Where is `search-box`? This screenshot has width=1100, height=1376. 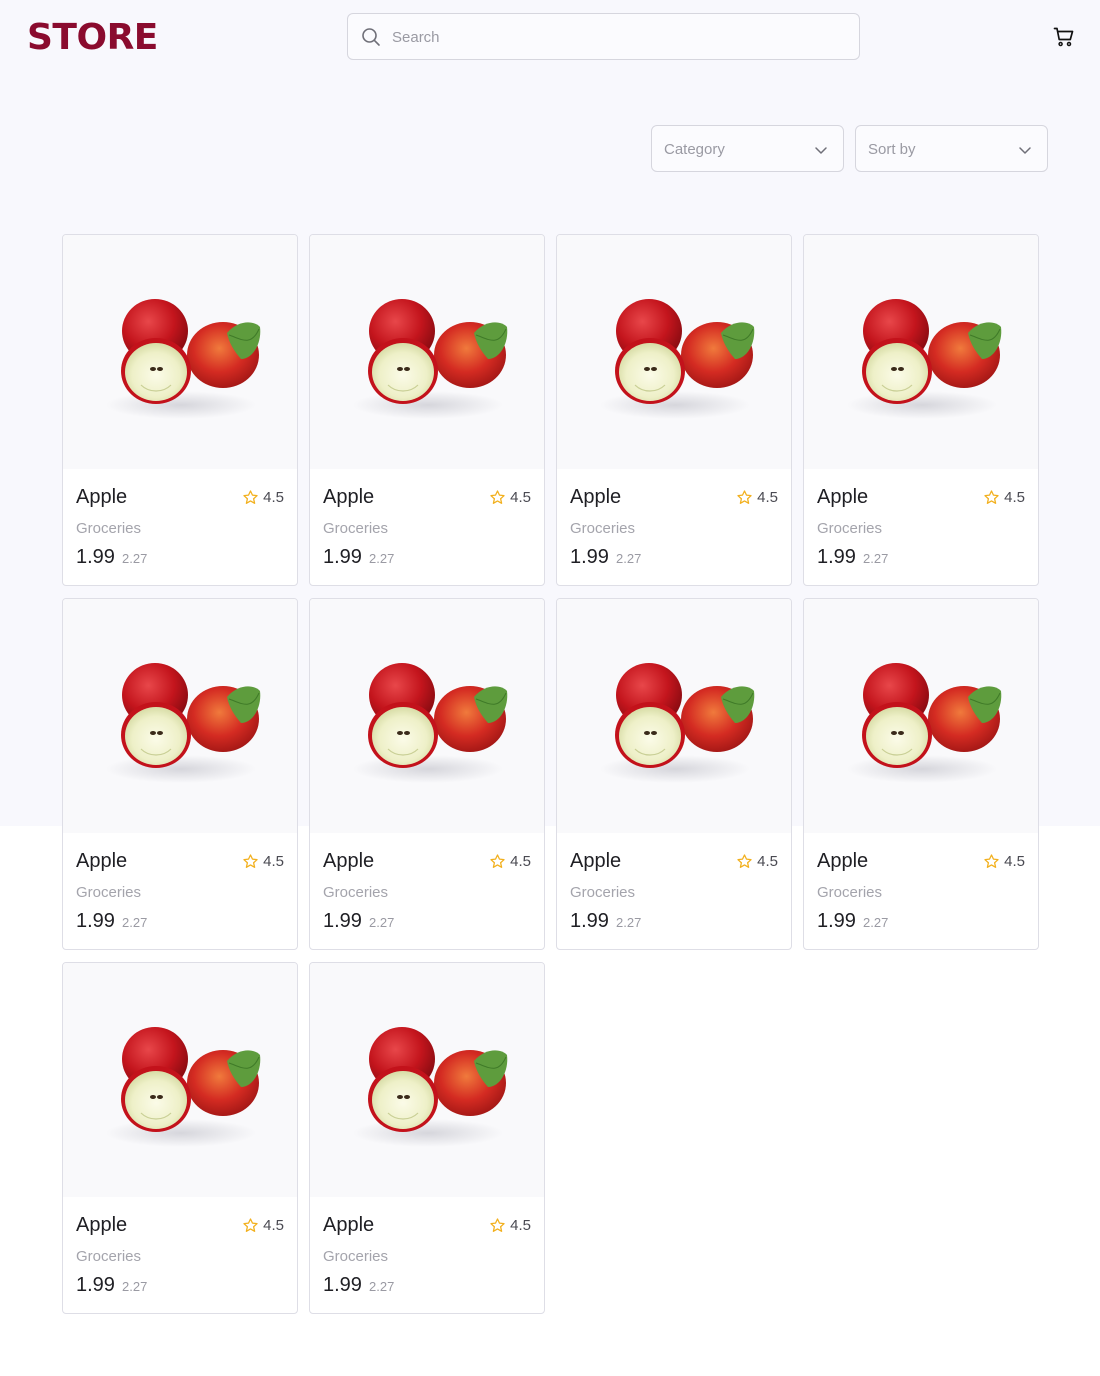
search-box is located at coordinates (603, 36).